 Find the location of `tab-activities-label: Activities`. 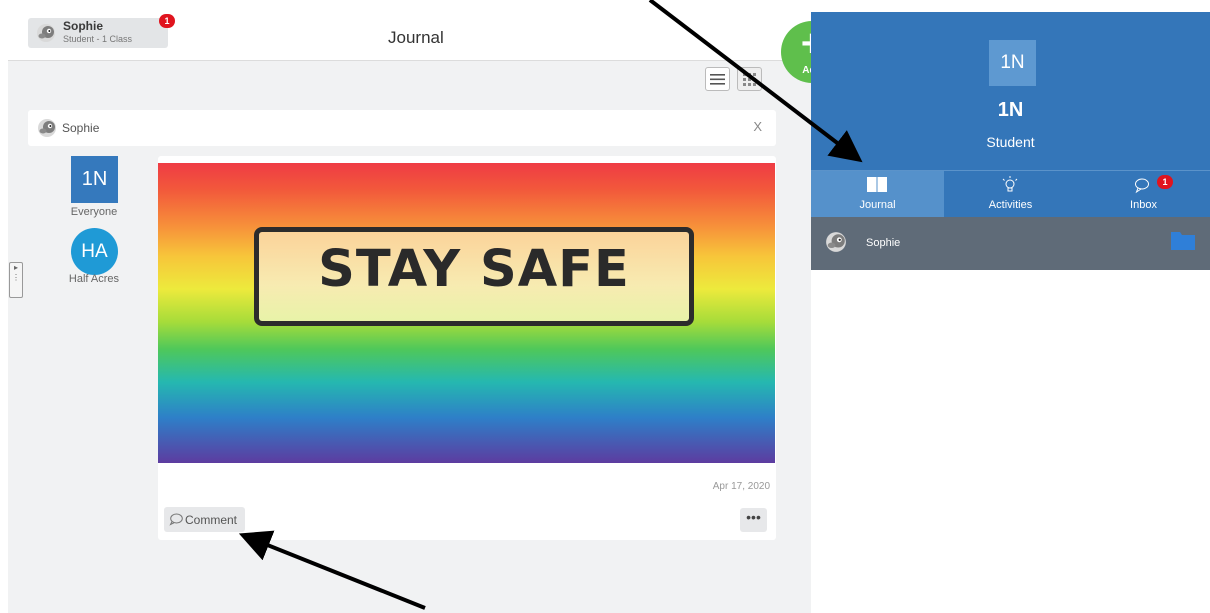

tab-activities-label: Activities is located at coordinates (1010, 205).